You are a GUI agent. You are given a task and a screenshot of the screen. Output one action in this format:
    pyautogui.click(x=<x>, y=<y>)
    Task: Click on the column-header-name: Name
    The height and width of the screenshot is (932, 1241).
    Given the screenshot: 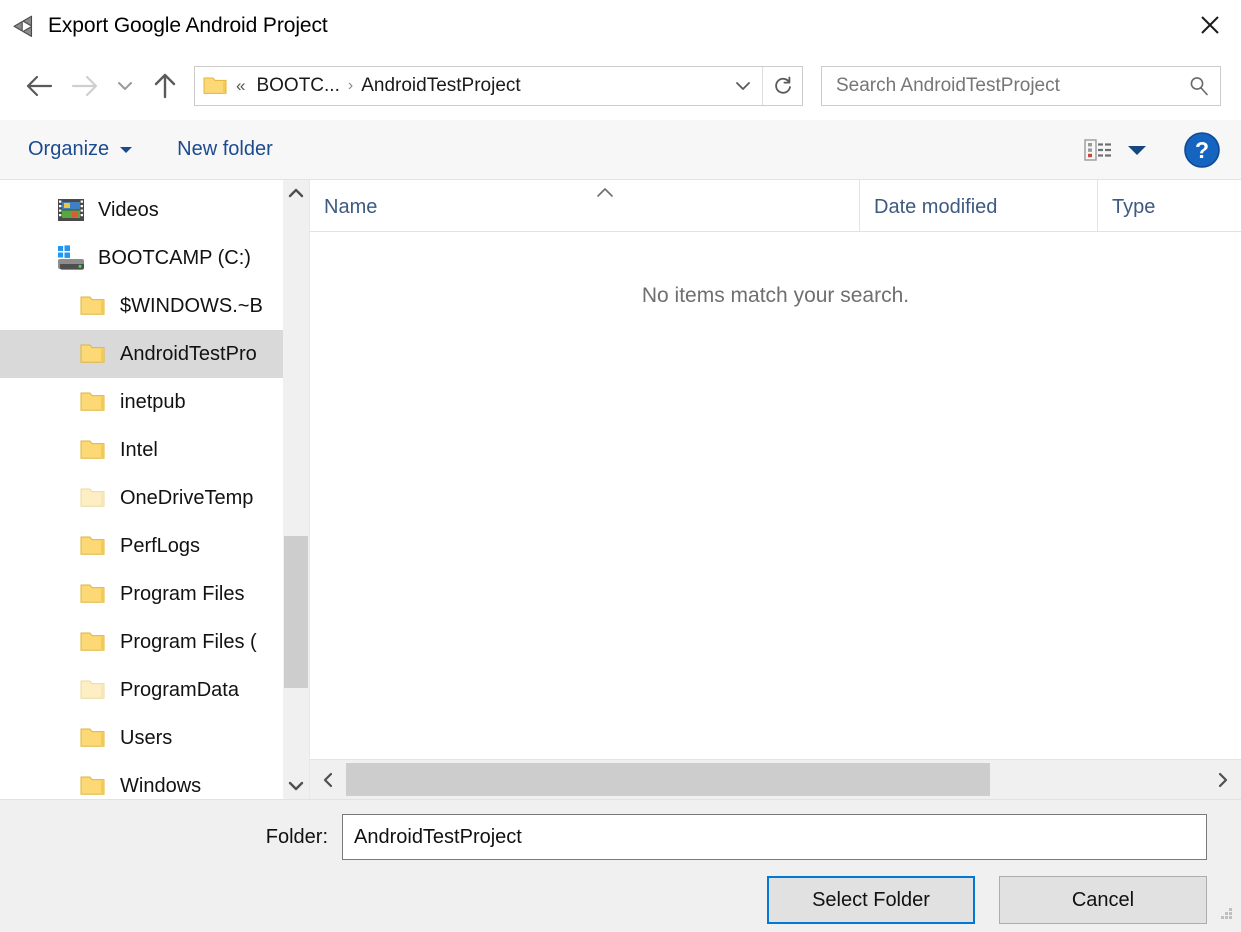 What is the action you would take?
    pyautogui.click(x=585, y=205)
    